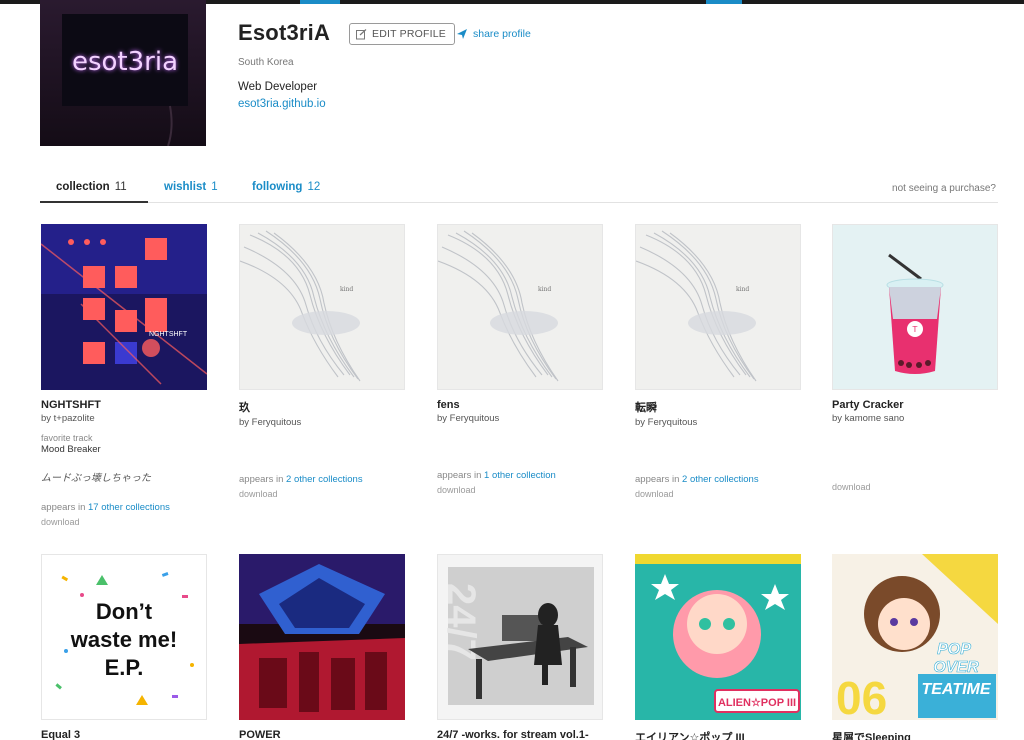 The height and width of the screenshot is (740, 1024). What do you see at coordinates (520, 734) in the screenshot?
I see `album-title: 24/7 -works. for stream vol.1-` at bounding box center [520, 734].